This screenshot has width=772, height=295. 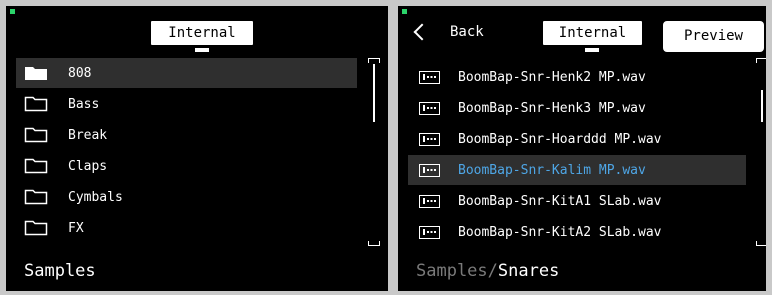 What do you see at coordinates (560, 232) in the screenshot?
I see `file-label: BoomBap-Snr-KitA2 SLab.wav` at bounding box center [560, 232].